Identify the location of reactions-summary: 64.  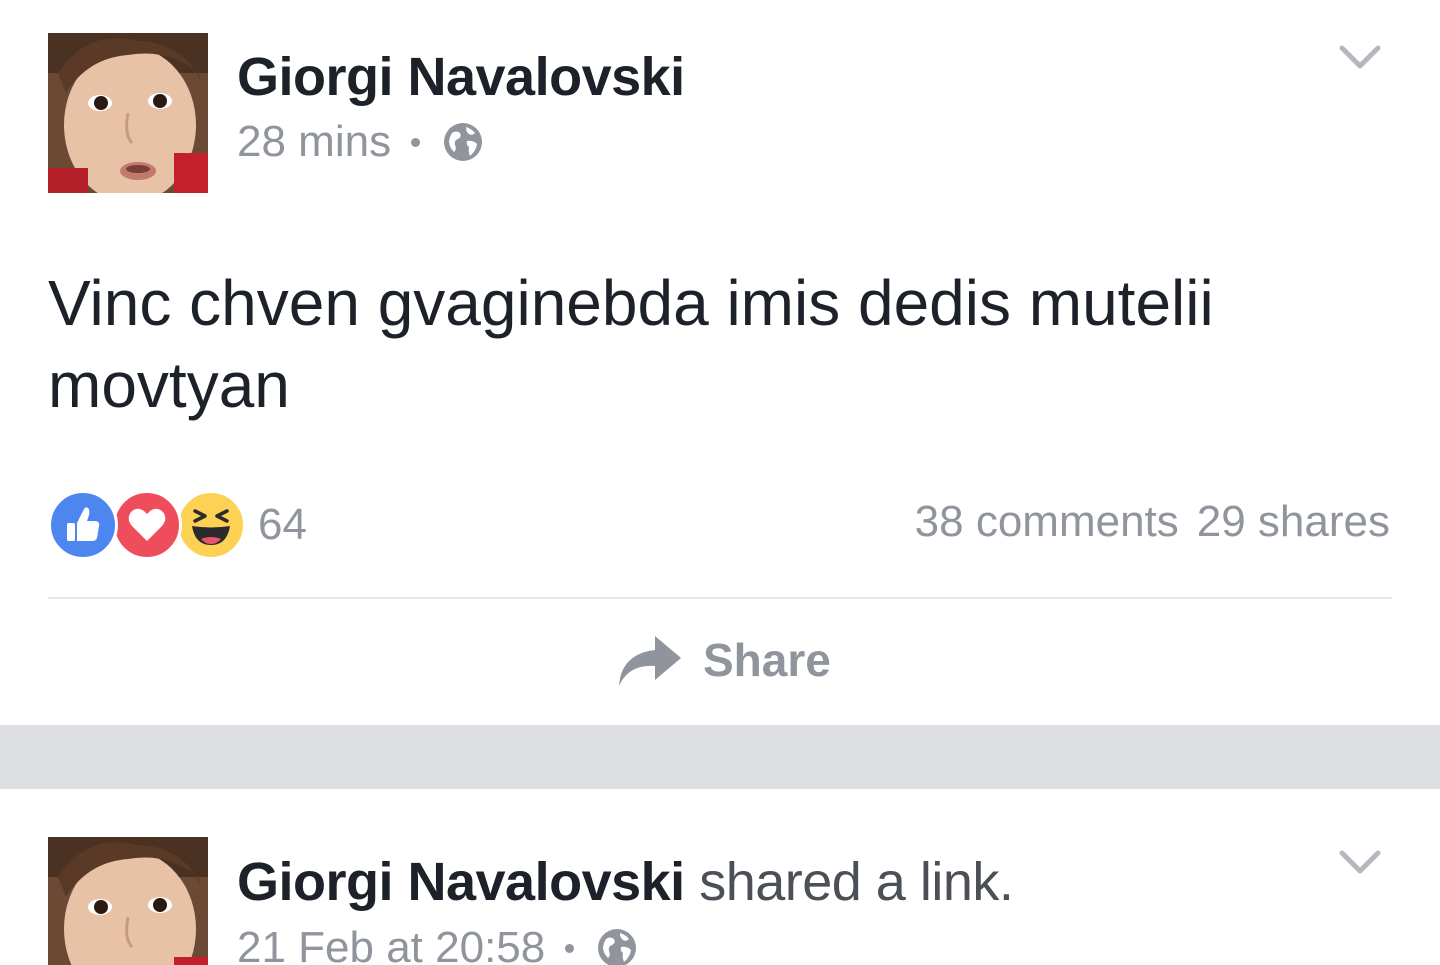
(177, 525).